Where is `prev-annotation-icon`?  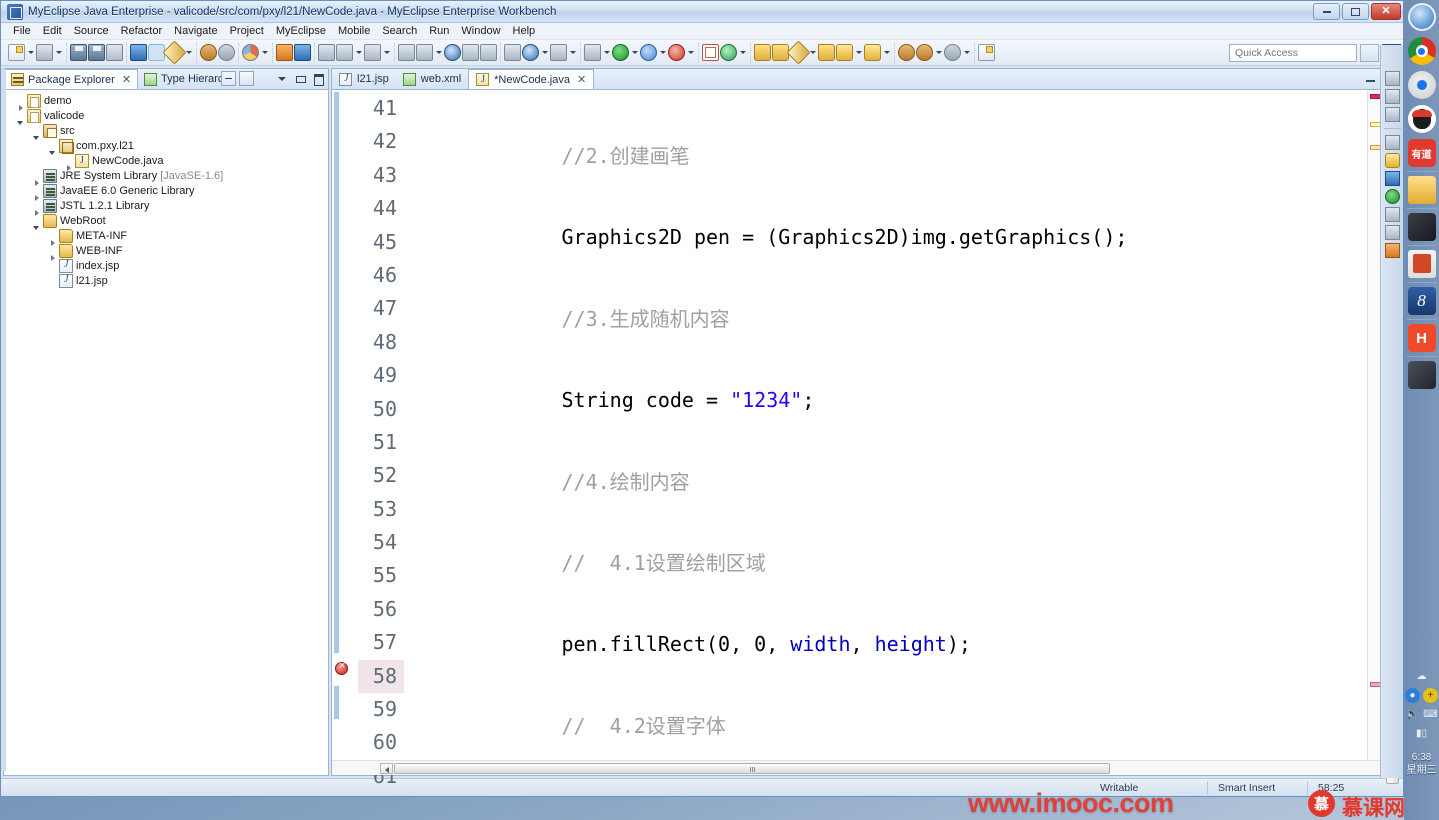
prev-annotation-icon is located at coordinates (424, 52).